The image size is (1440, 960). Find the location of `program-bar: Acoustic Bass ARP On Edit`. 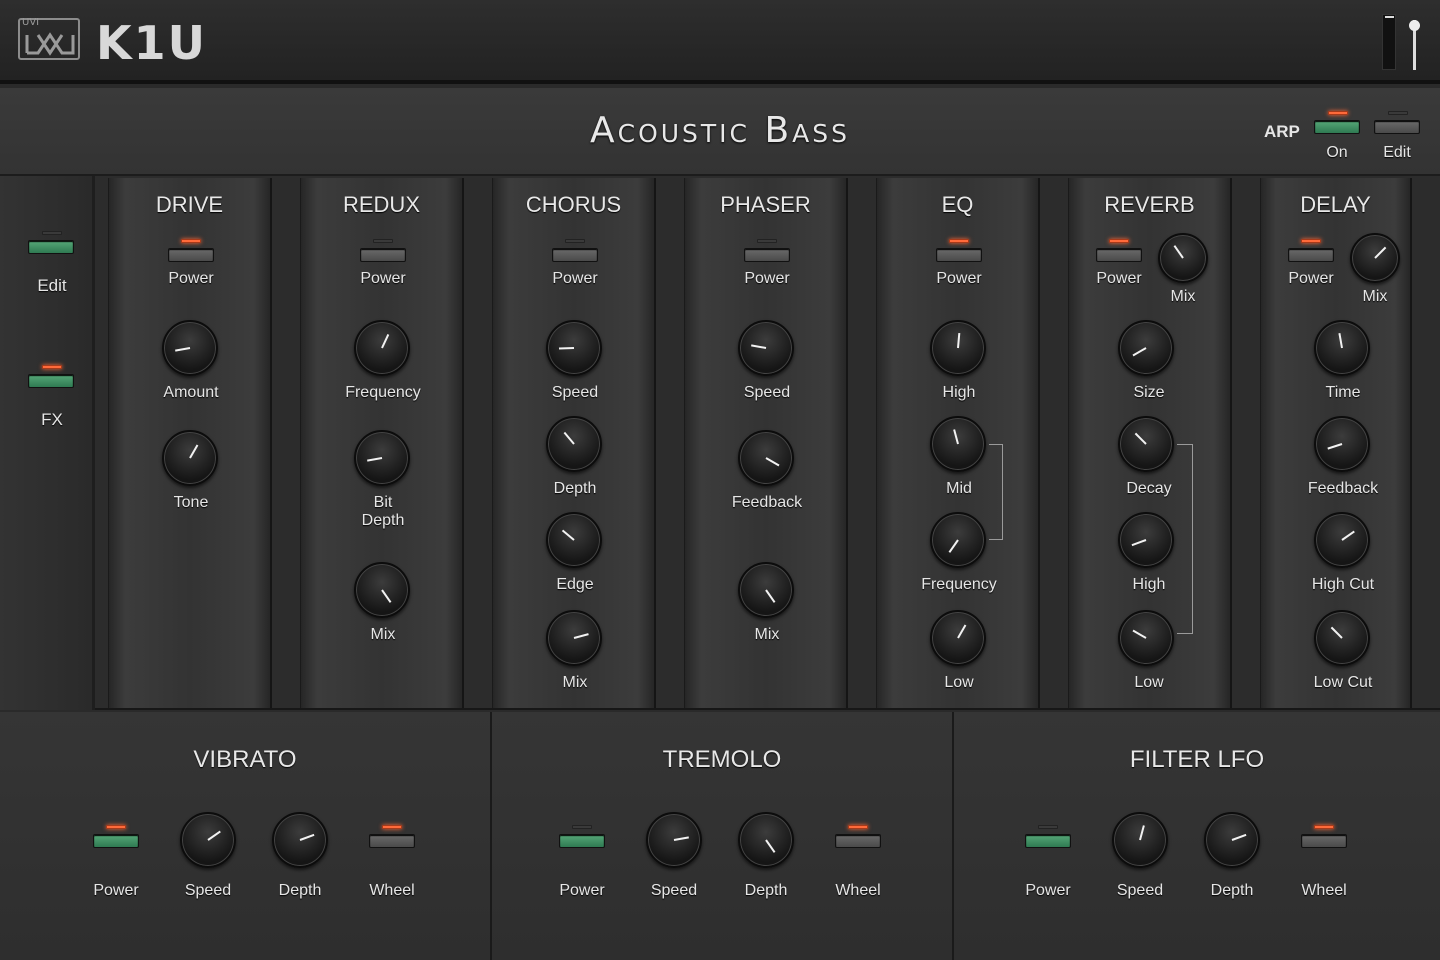

program-bar: Acoustic Bass ARP On Edit is located at coordinates (720, 132).